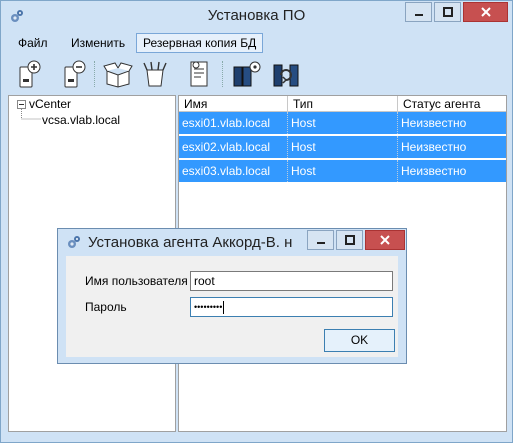  Describe the element at coordinates (452, 104) in the screenshot. I see `column-header-agent-status: Статус агента` at that location.